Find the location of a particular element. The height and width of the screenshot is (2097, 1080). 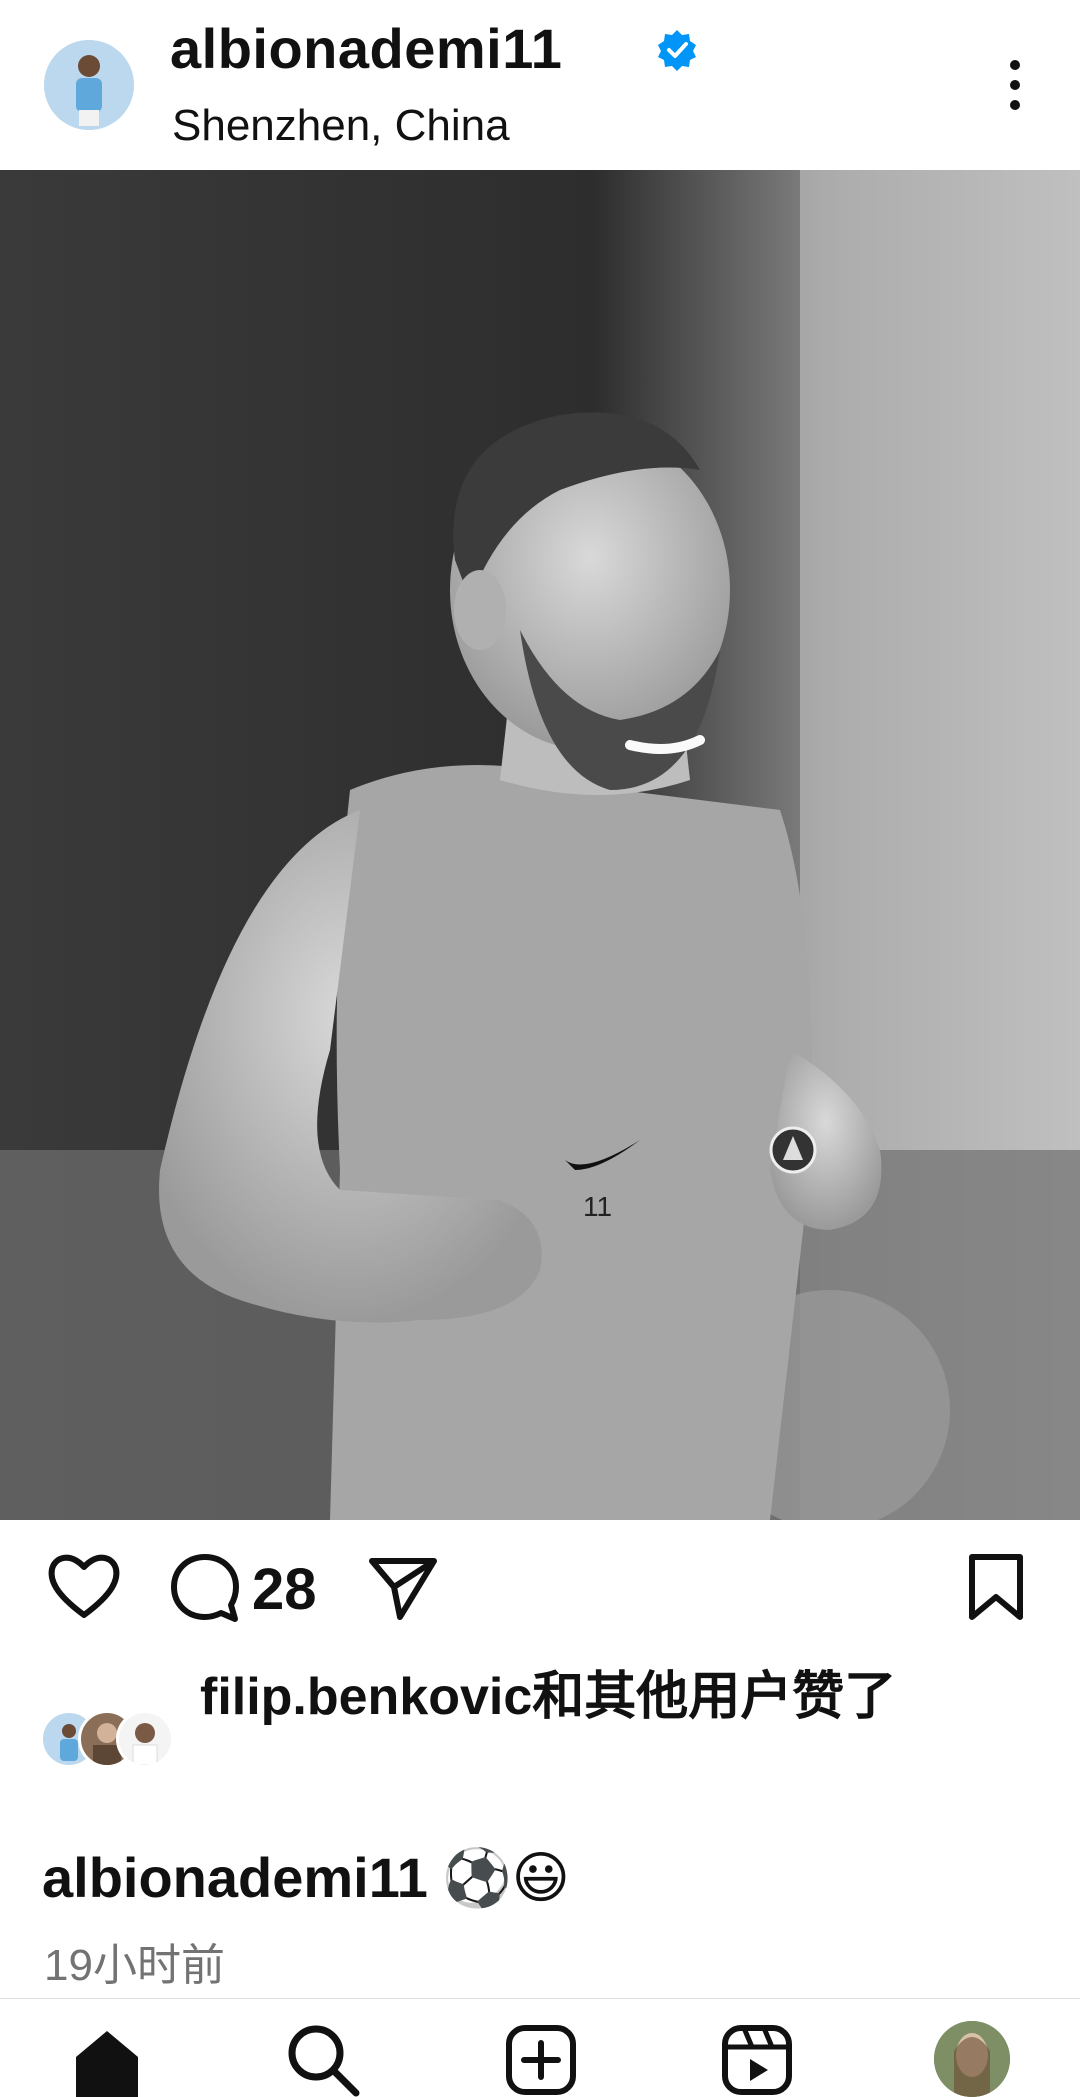

profile-icon is located at coordinates (972, 2059).